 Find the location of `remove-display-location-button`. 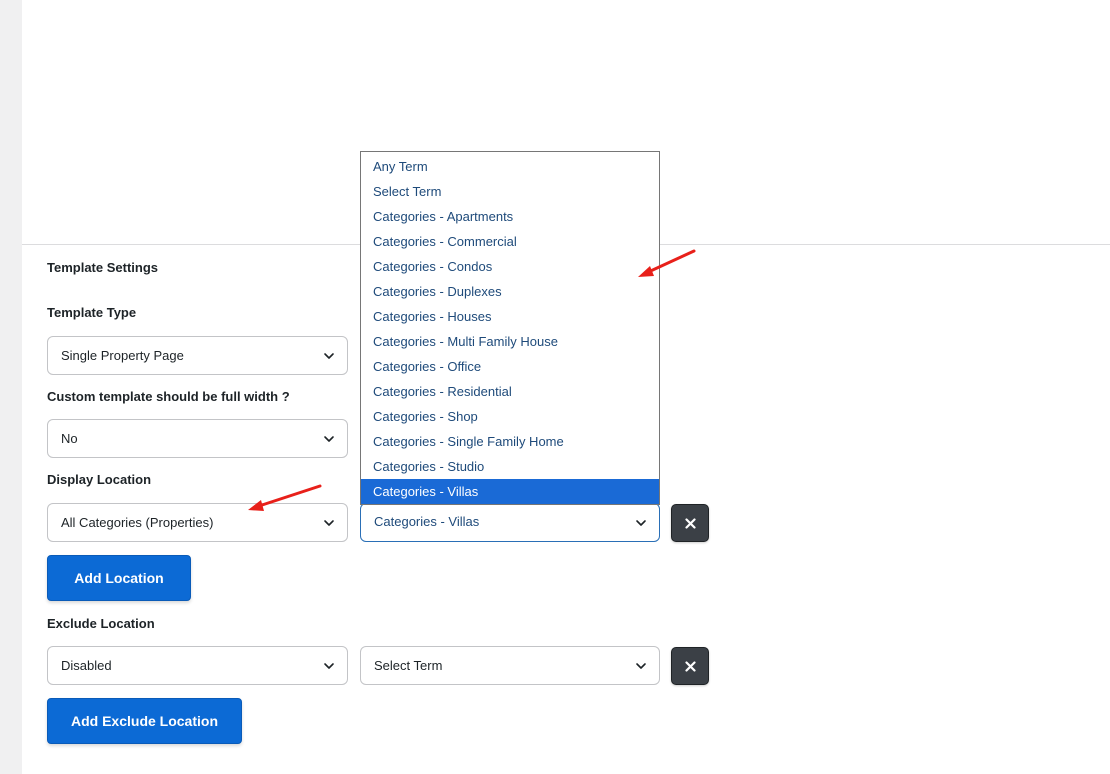

remove-display-location-button is located at coordinates (690, 523).